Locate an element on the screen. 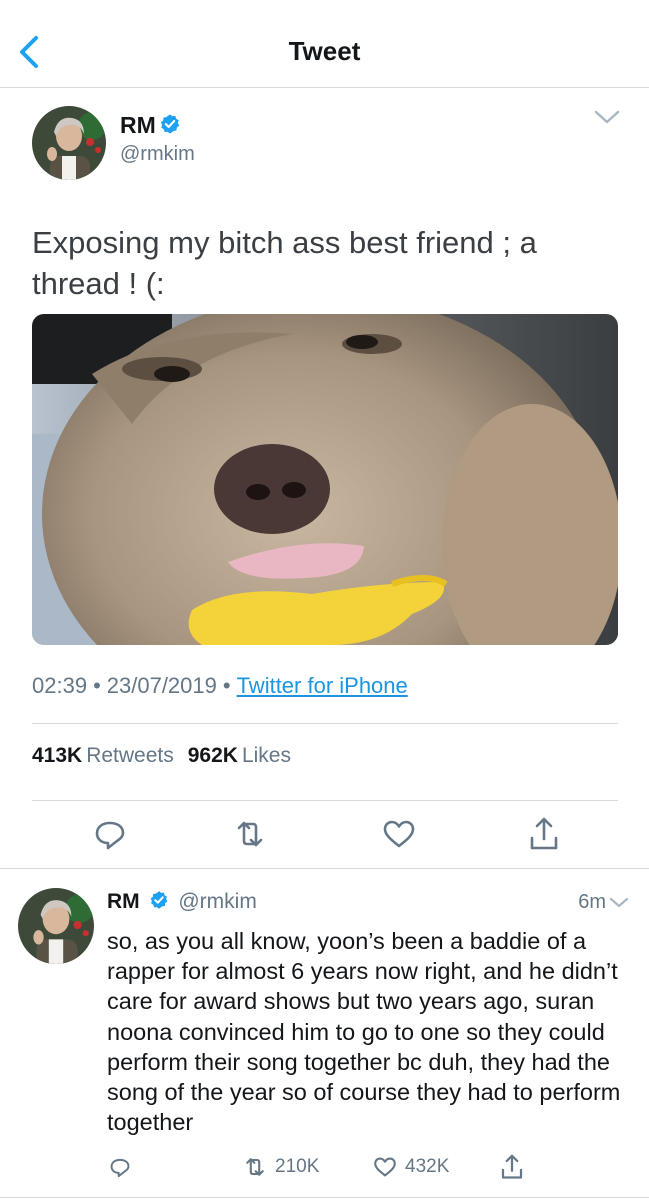 This screenshot has height=1200, width=649. tweet-stats: 413K Retweets 962K Likes is located at coordinates (168, 756).